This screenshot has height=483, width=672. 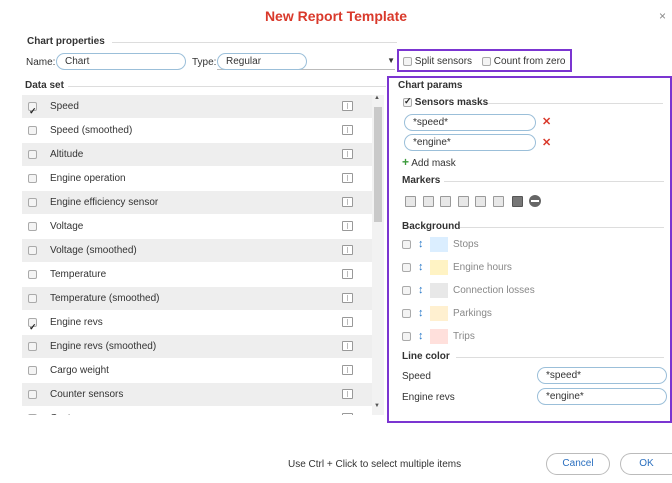 I want to click on video-marker-icon, so click(x=498, y=201).